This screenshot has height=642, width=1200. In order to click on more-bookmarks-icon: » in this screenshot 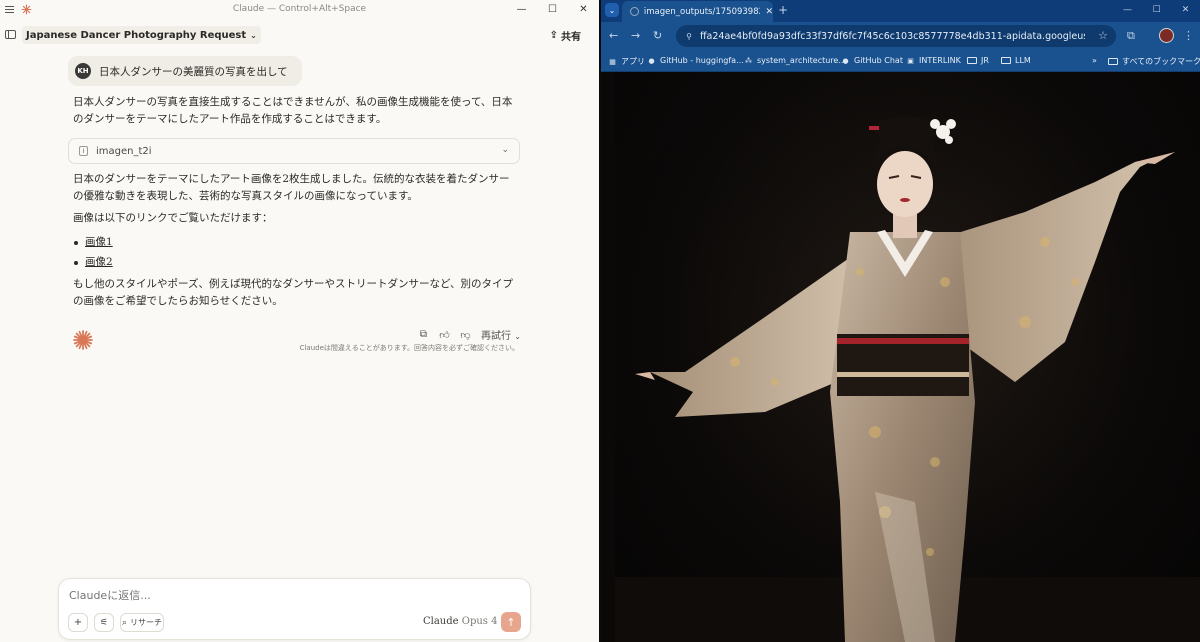, I will do `click(1094, 60)`.